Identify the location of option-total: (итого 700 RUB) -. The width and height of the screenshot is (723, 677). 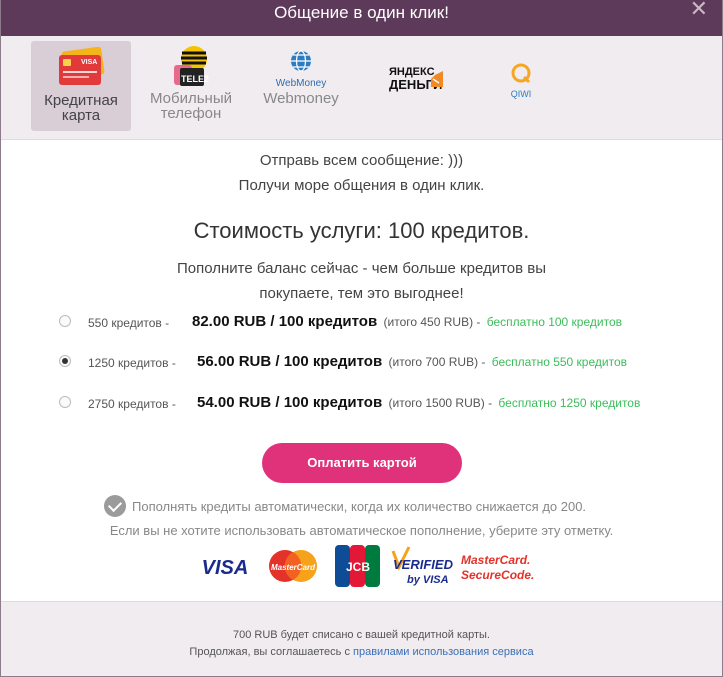
(437, 362).